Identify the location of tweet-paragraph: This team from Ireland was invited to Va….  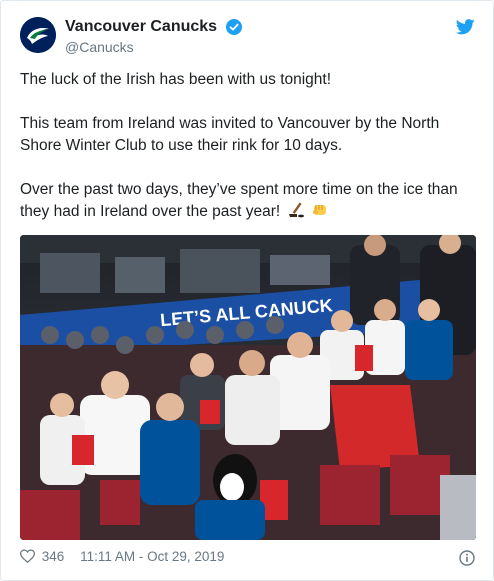
(230, 134).